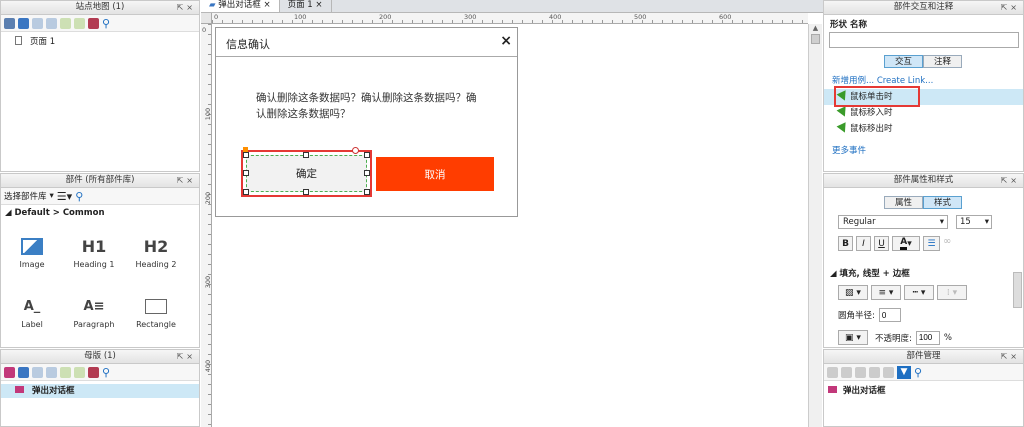  Describe the element at coordinates (32, 250) in the screenshot. I see `widget-image: Image` at that location.